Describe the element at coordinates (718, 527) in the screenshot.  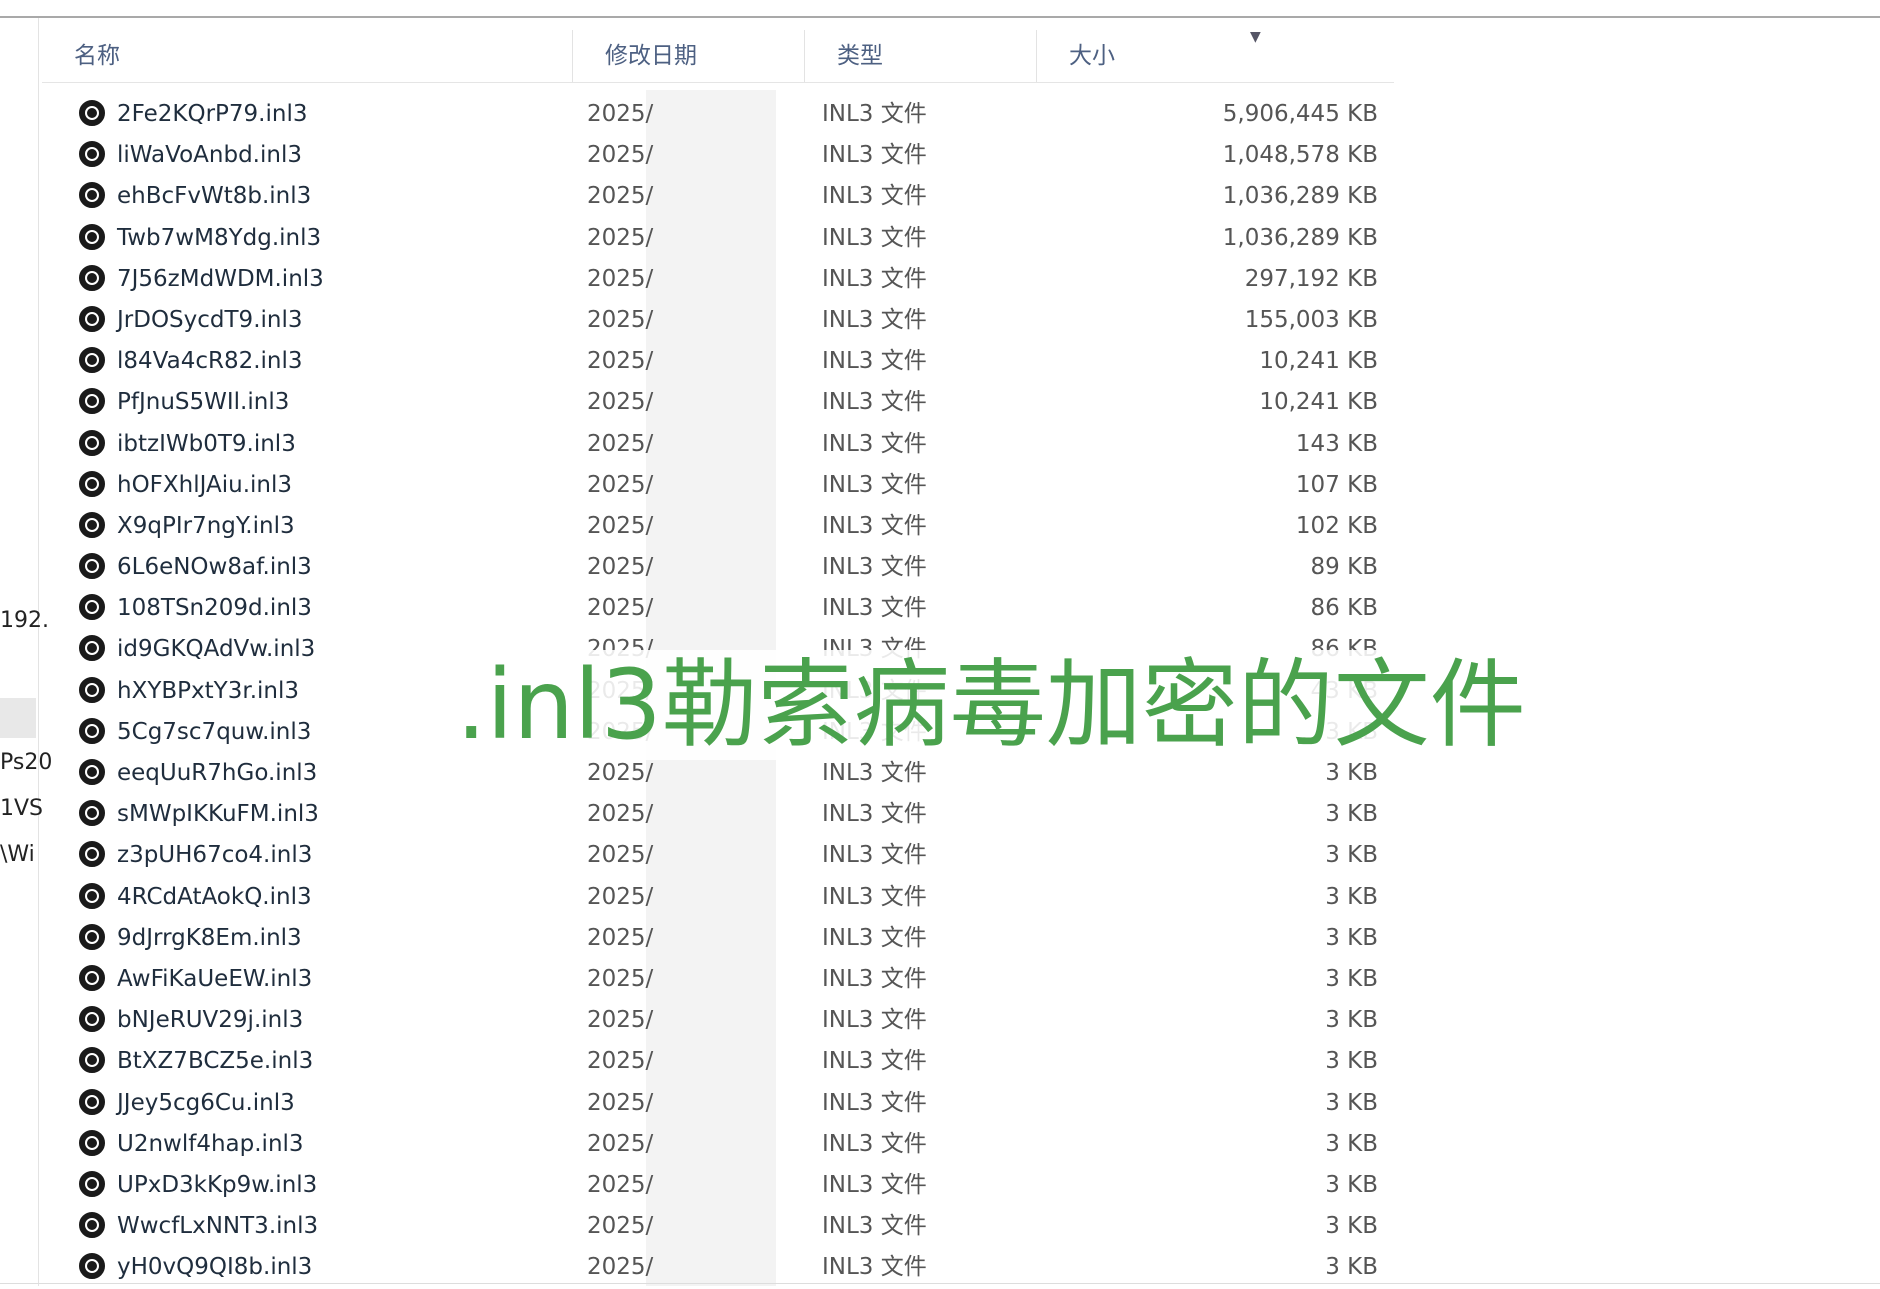
I see `file-row: X9qPIr7ngY.inl3 2025/INL3 文件 102 KB` at that location.